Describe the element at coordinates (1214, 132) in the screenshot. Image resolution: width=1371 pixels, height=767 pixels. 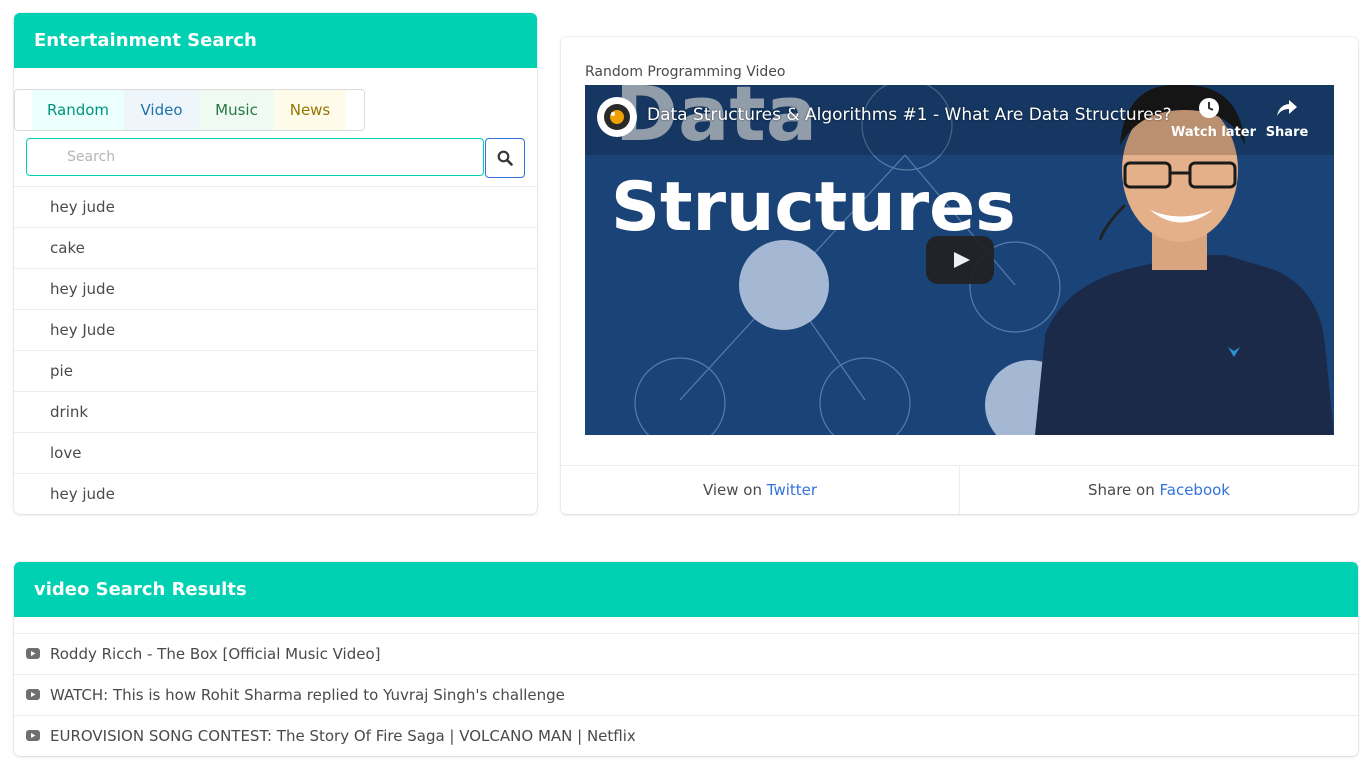
I see `watch-later-label: Watch later` at that location.